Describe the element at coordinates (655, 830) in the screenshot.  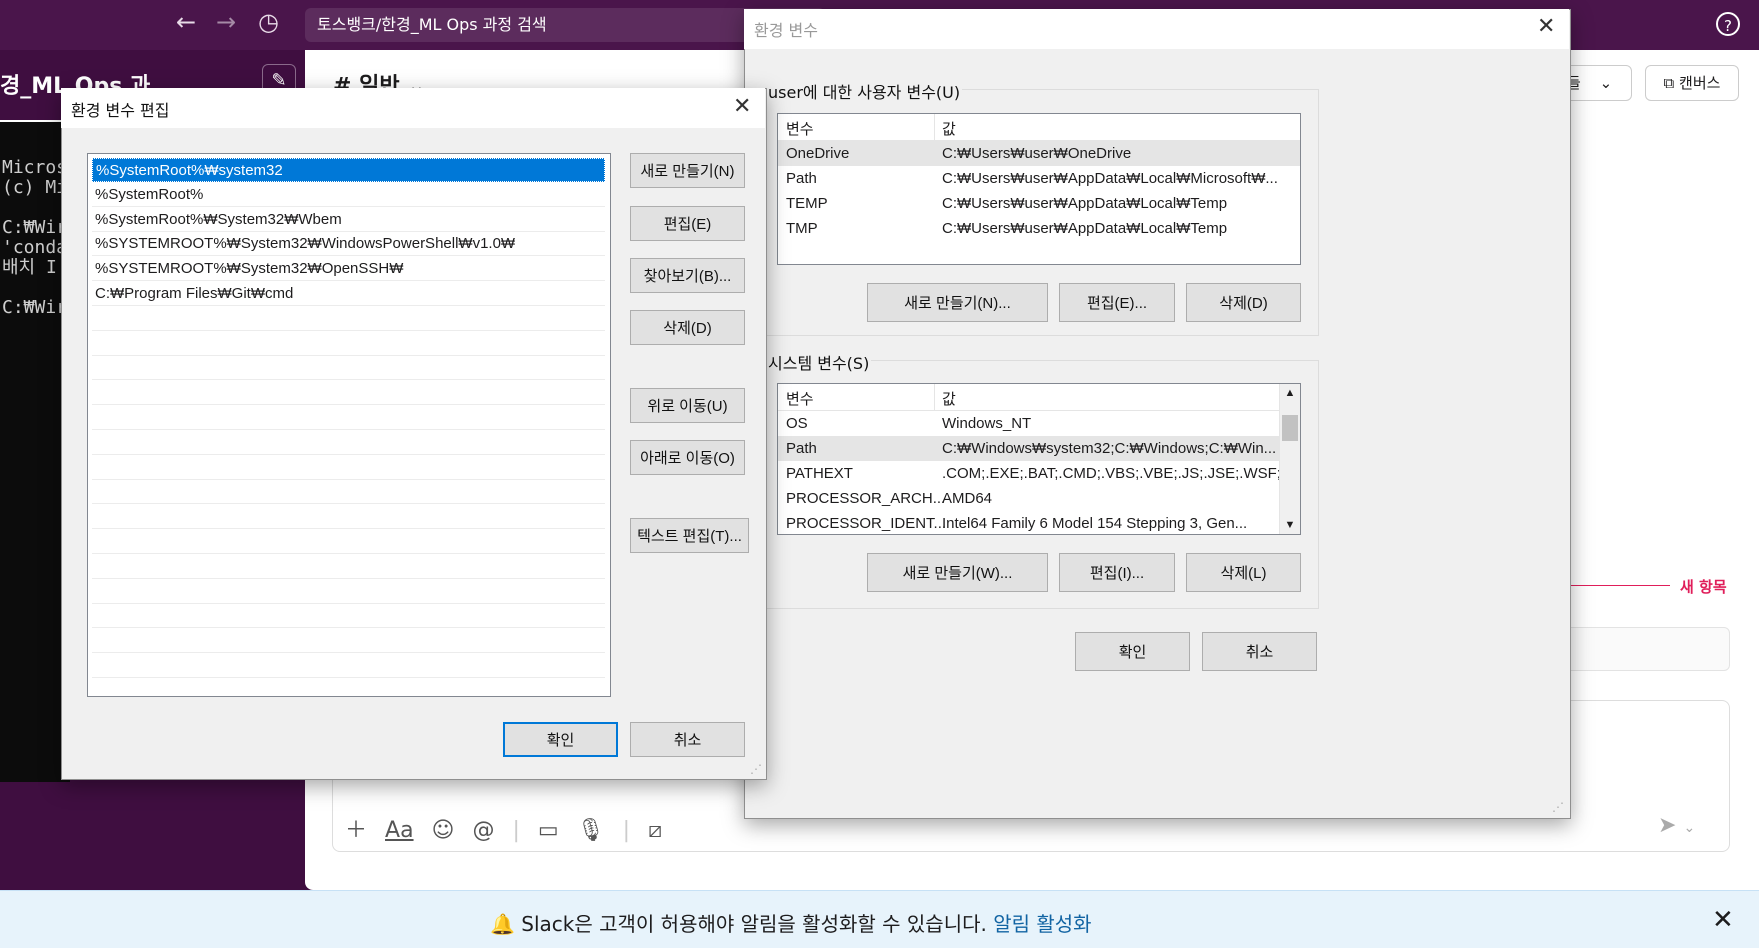
I see `slash-command-icon: ⧄` at that location.